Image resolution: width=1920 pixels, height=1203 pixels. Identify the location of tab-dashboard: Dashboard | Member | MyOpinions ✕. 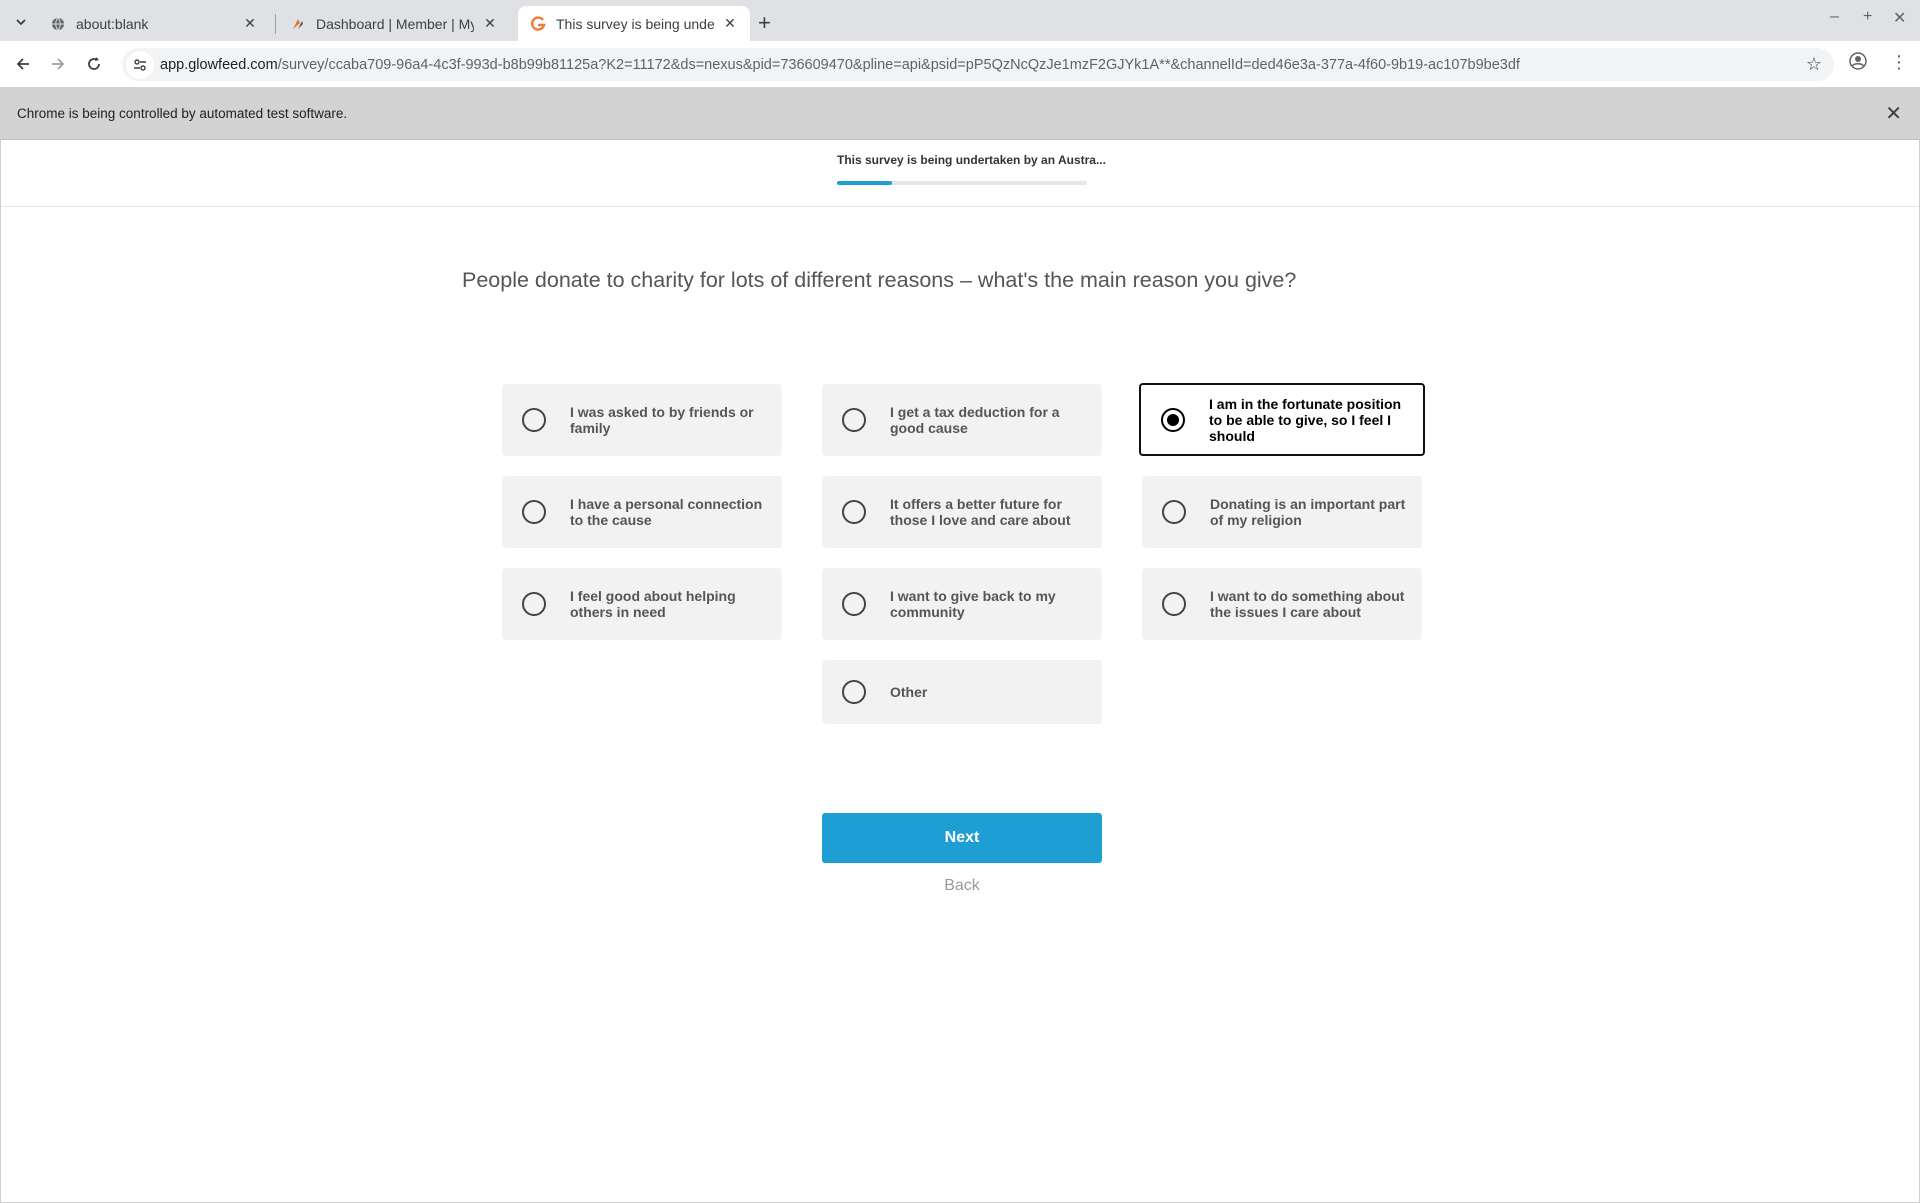
(394, 23).